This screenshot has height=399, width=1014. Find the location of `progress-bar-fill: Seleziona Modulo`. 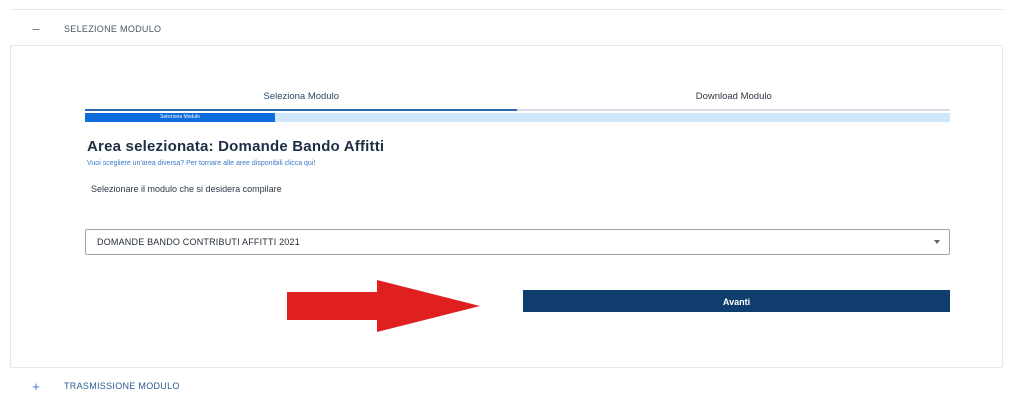

progress-bar-fill: Seleziona Modulo is located at coordinates (180, 117).